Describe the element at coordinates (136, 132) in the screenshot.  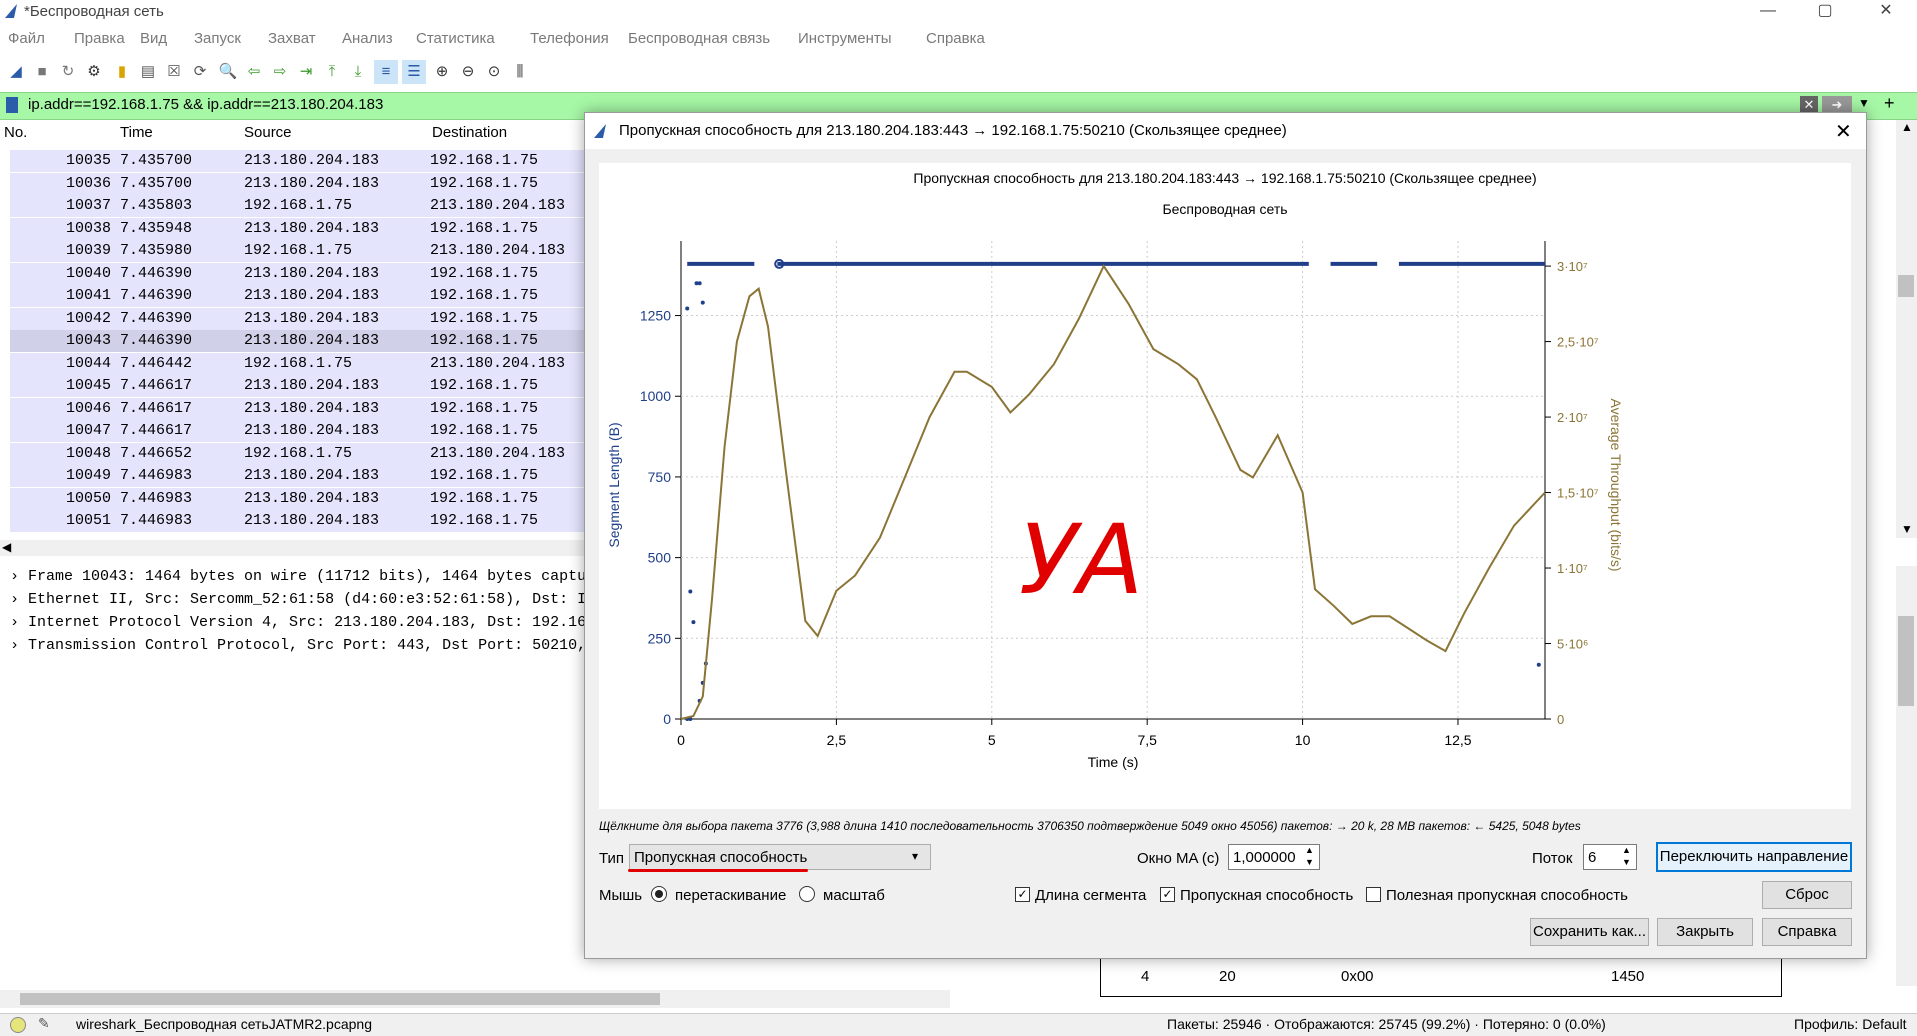
I see `column-header-time: Time` at that location.